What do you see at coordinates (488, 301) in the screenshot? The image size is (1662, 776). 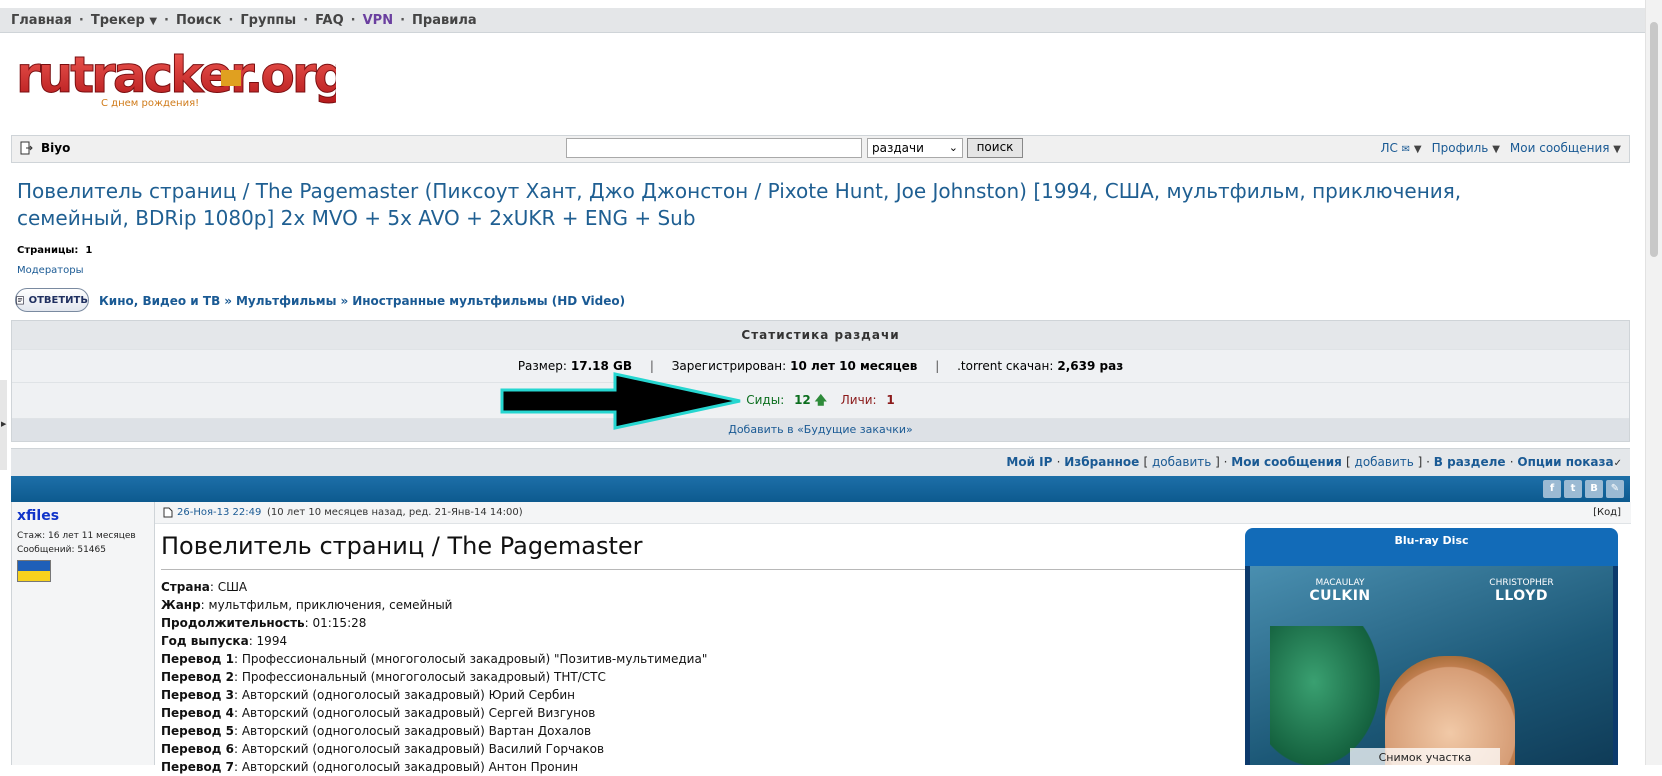 I see `breadcrumb-item: Иностранные мультфильмы (HD Video)` at bounding box center [488, 301].